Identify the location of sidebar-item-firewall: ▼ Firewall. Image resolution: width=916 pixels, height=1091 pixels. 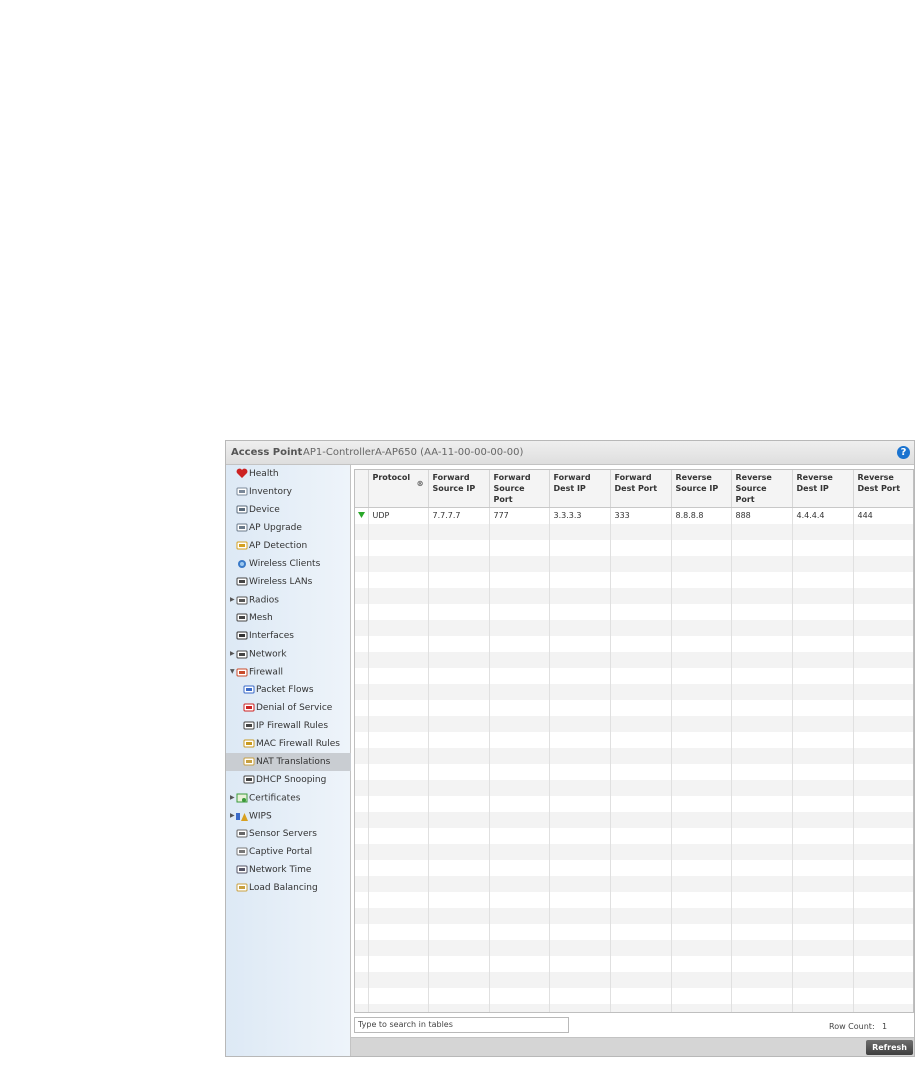
(254, 672).